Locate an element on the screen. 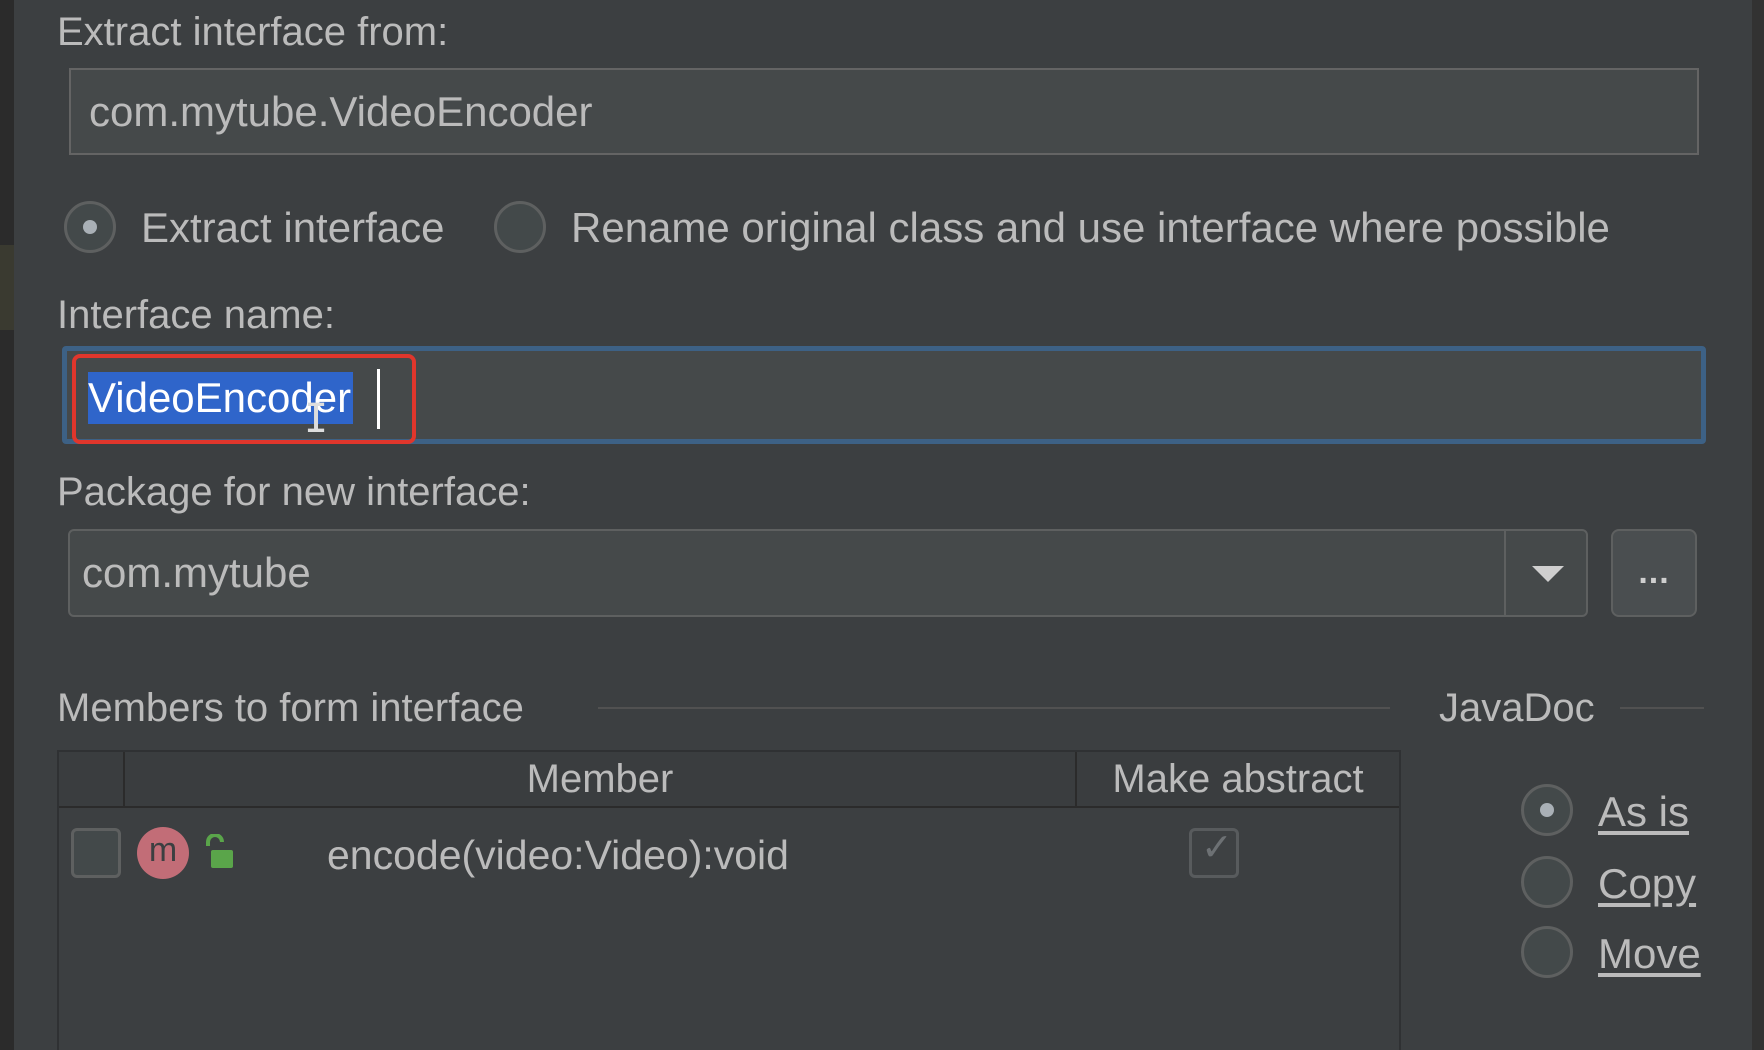  make-abstract-checkbox: ✓ is located at coordinates (1214, 853).